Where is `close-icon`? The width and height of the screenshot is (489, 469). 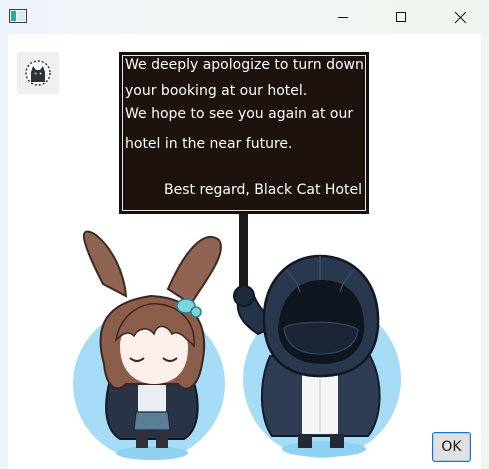
close-icon is located at coordinates (460, 17).